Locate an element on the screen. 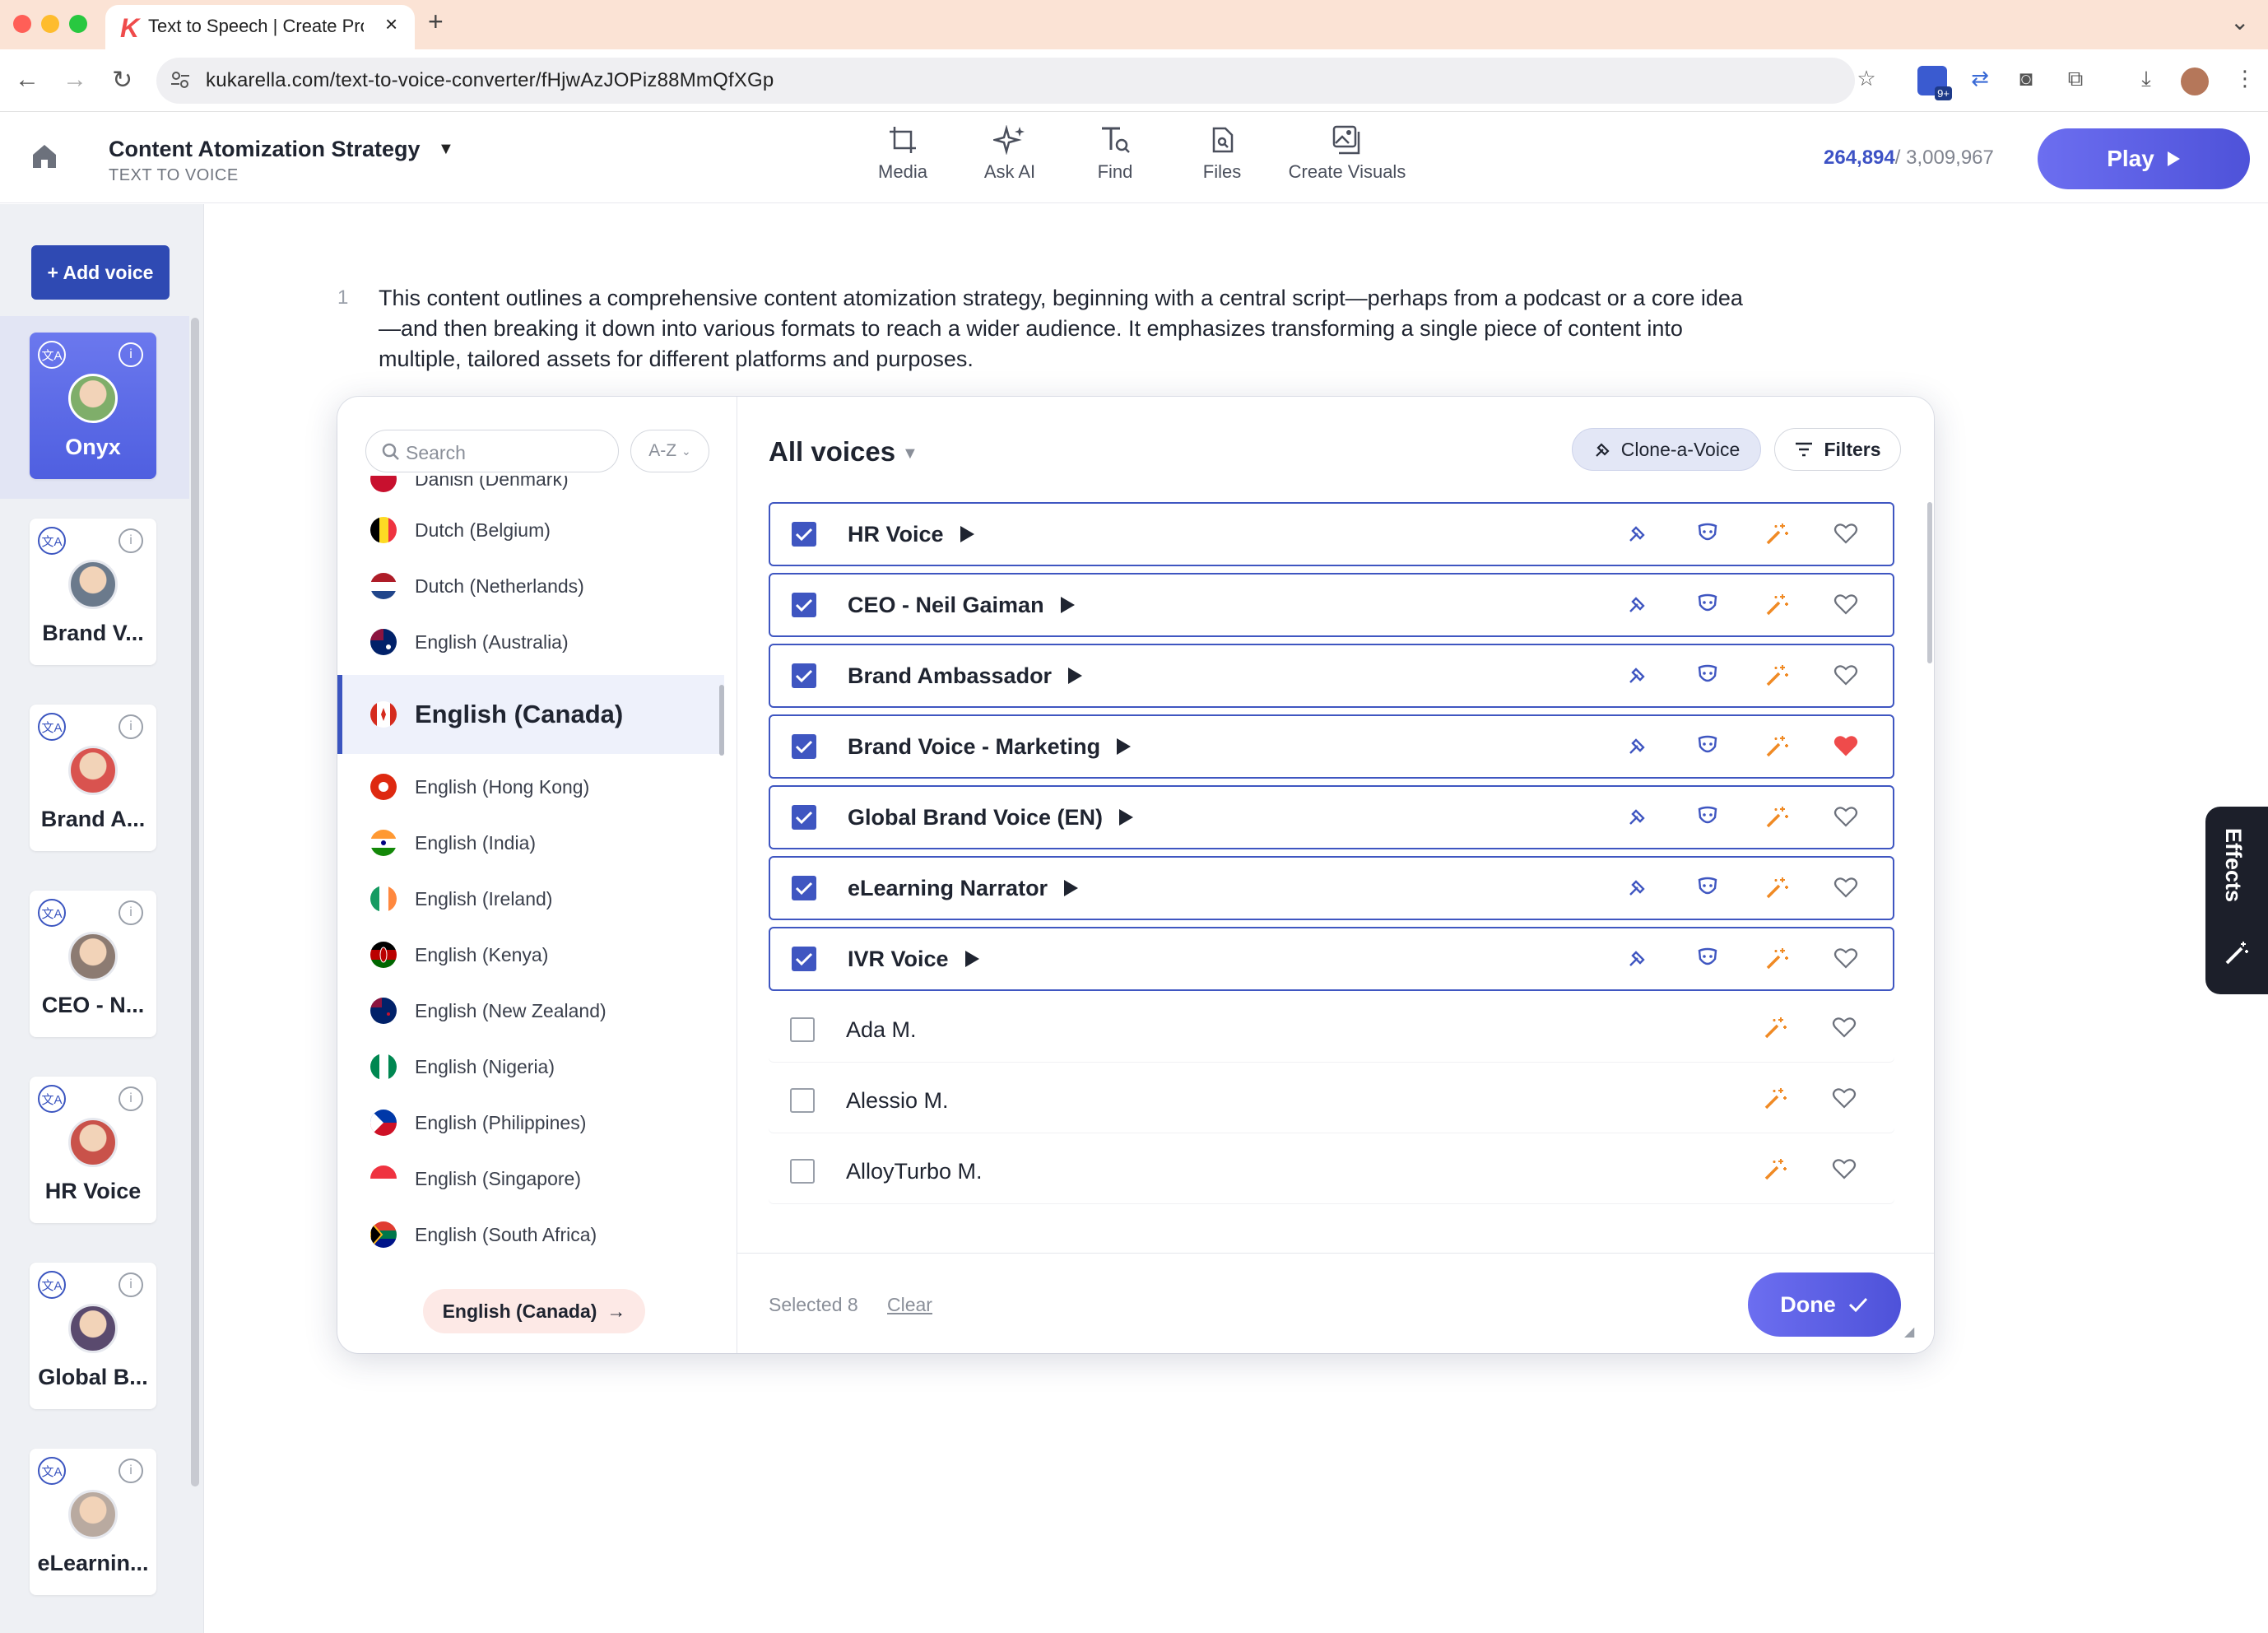  window-close-button is located at coordinates (22, 24).